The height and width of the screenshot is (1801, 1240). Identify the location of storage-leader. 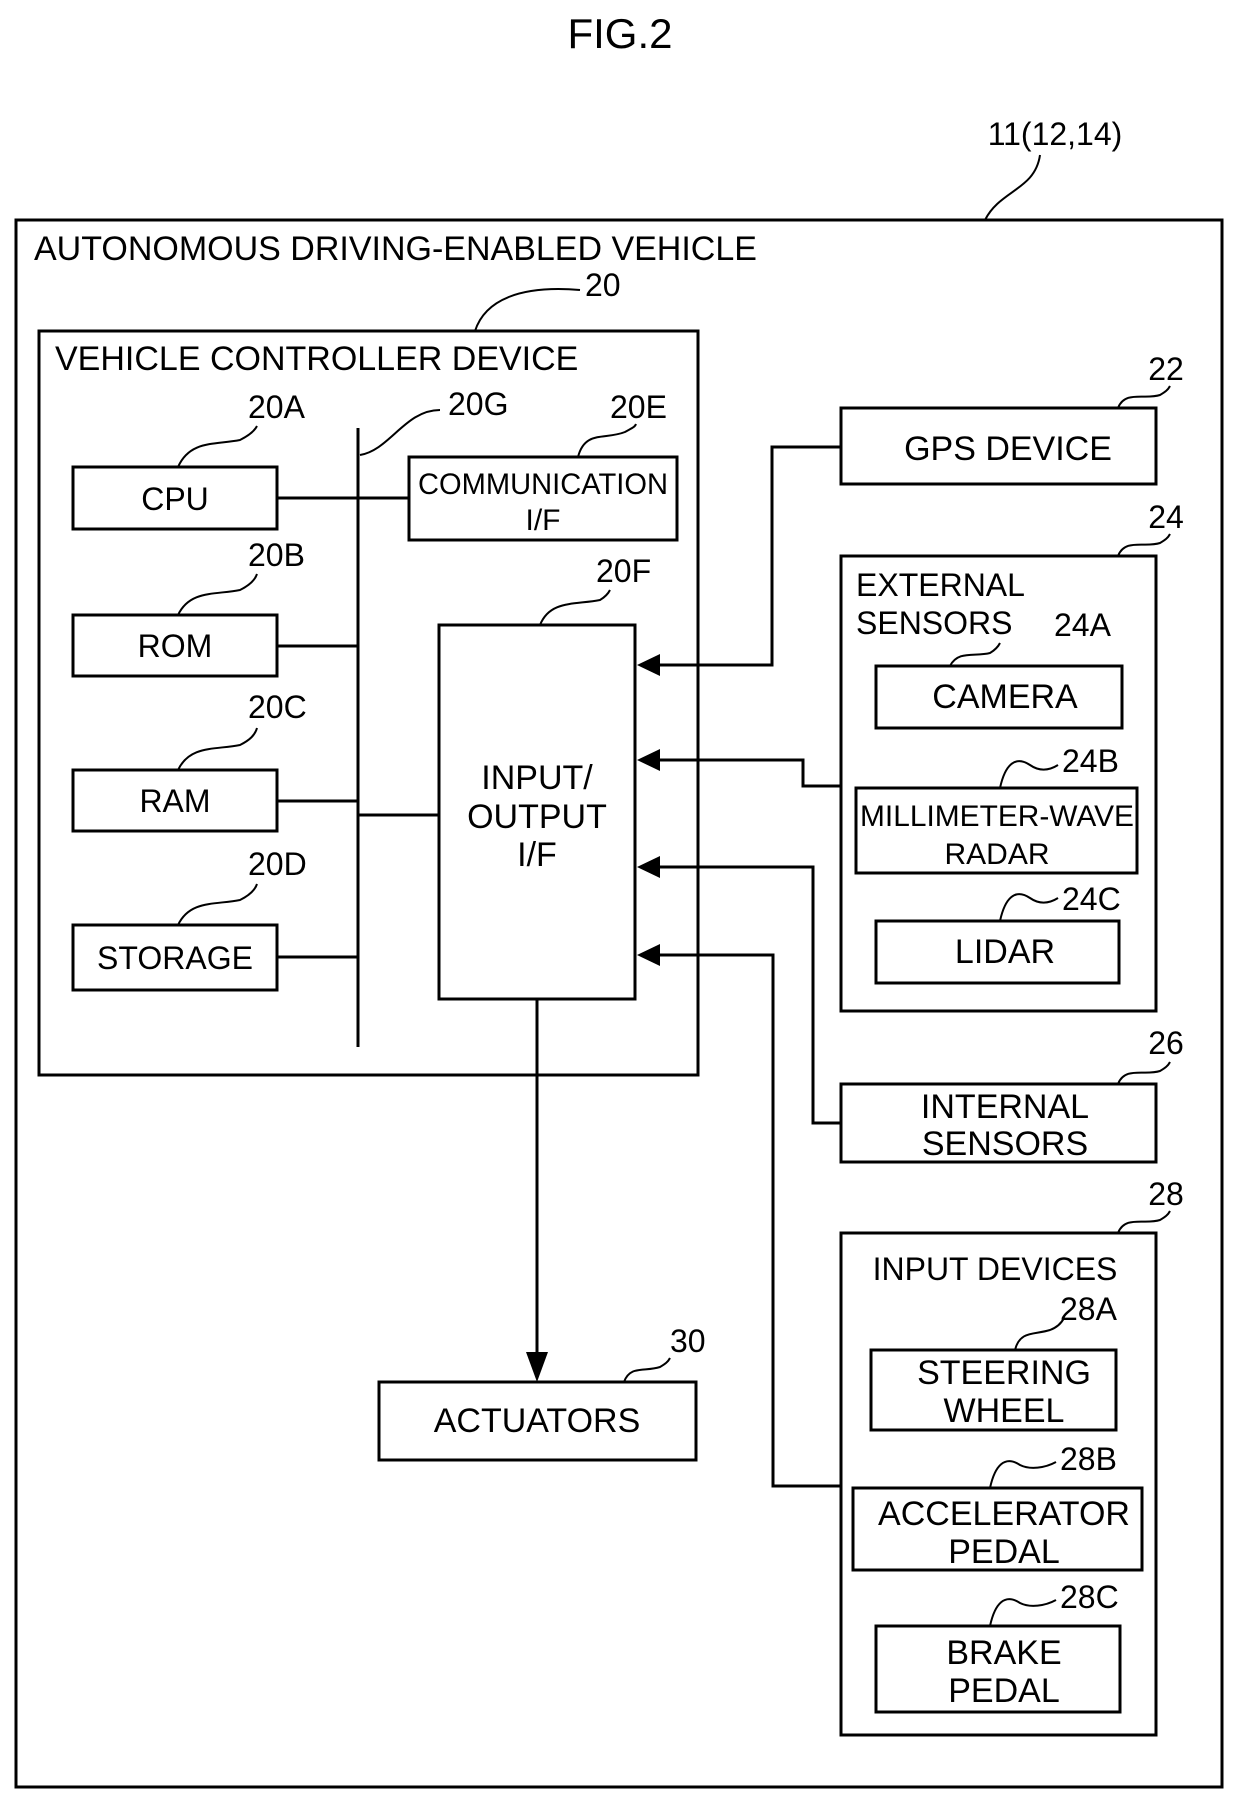
(217, 904).